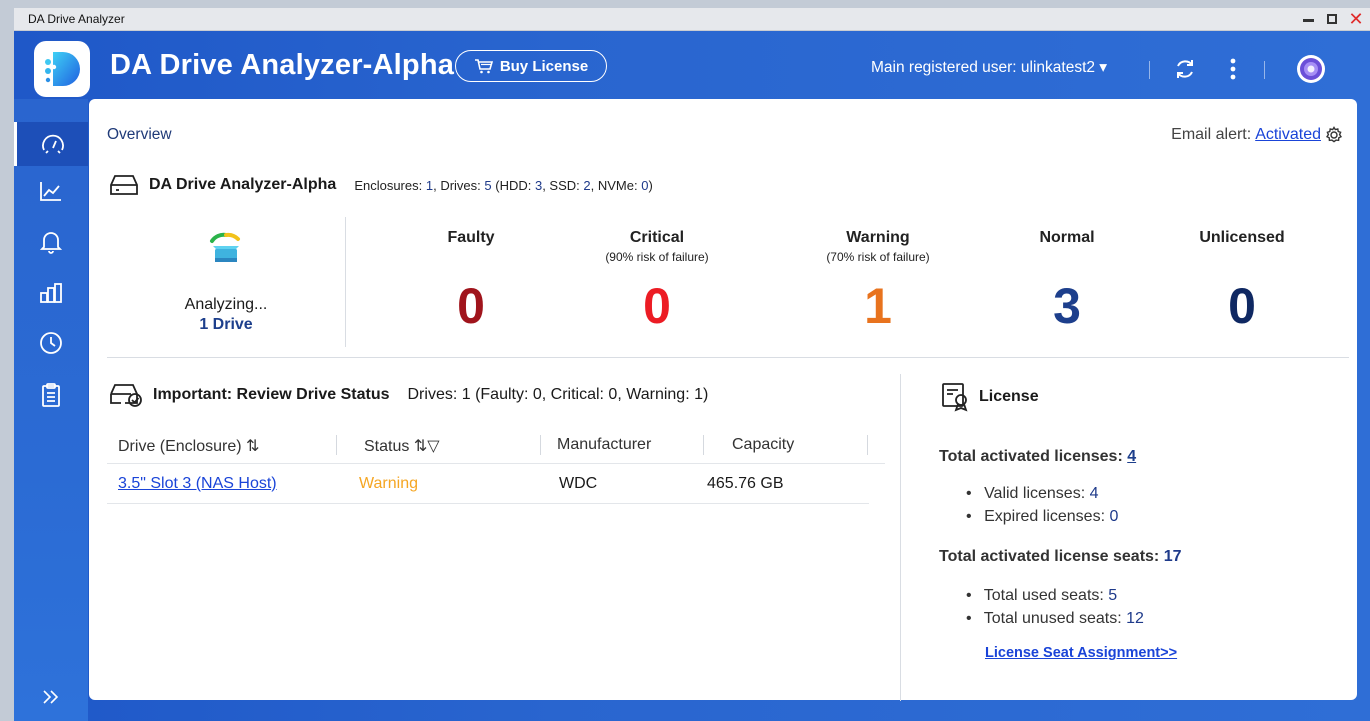  Describe the element at coordinates (271, 394) in the screenshot. I see `review-title: Important: Review Drive Status` at that location.